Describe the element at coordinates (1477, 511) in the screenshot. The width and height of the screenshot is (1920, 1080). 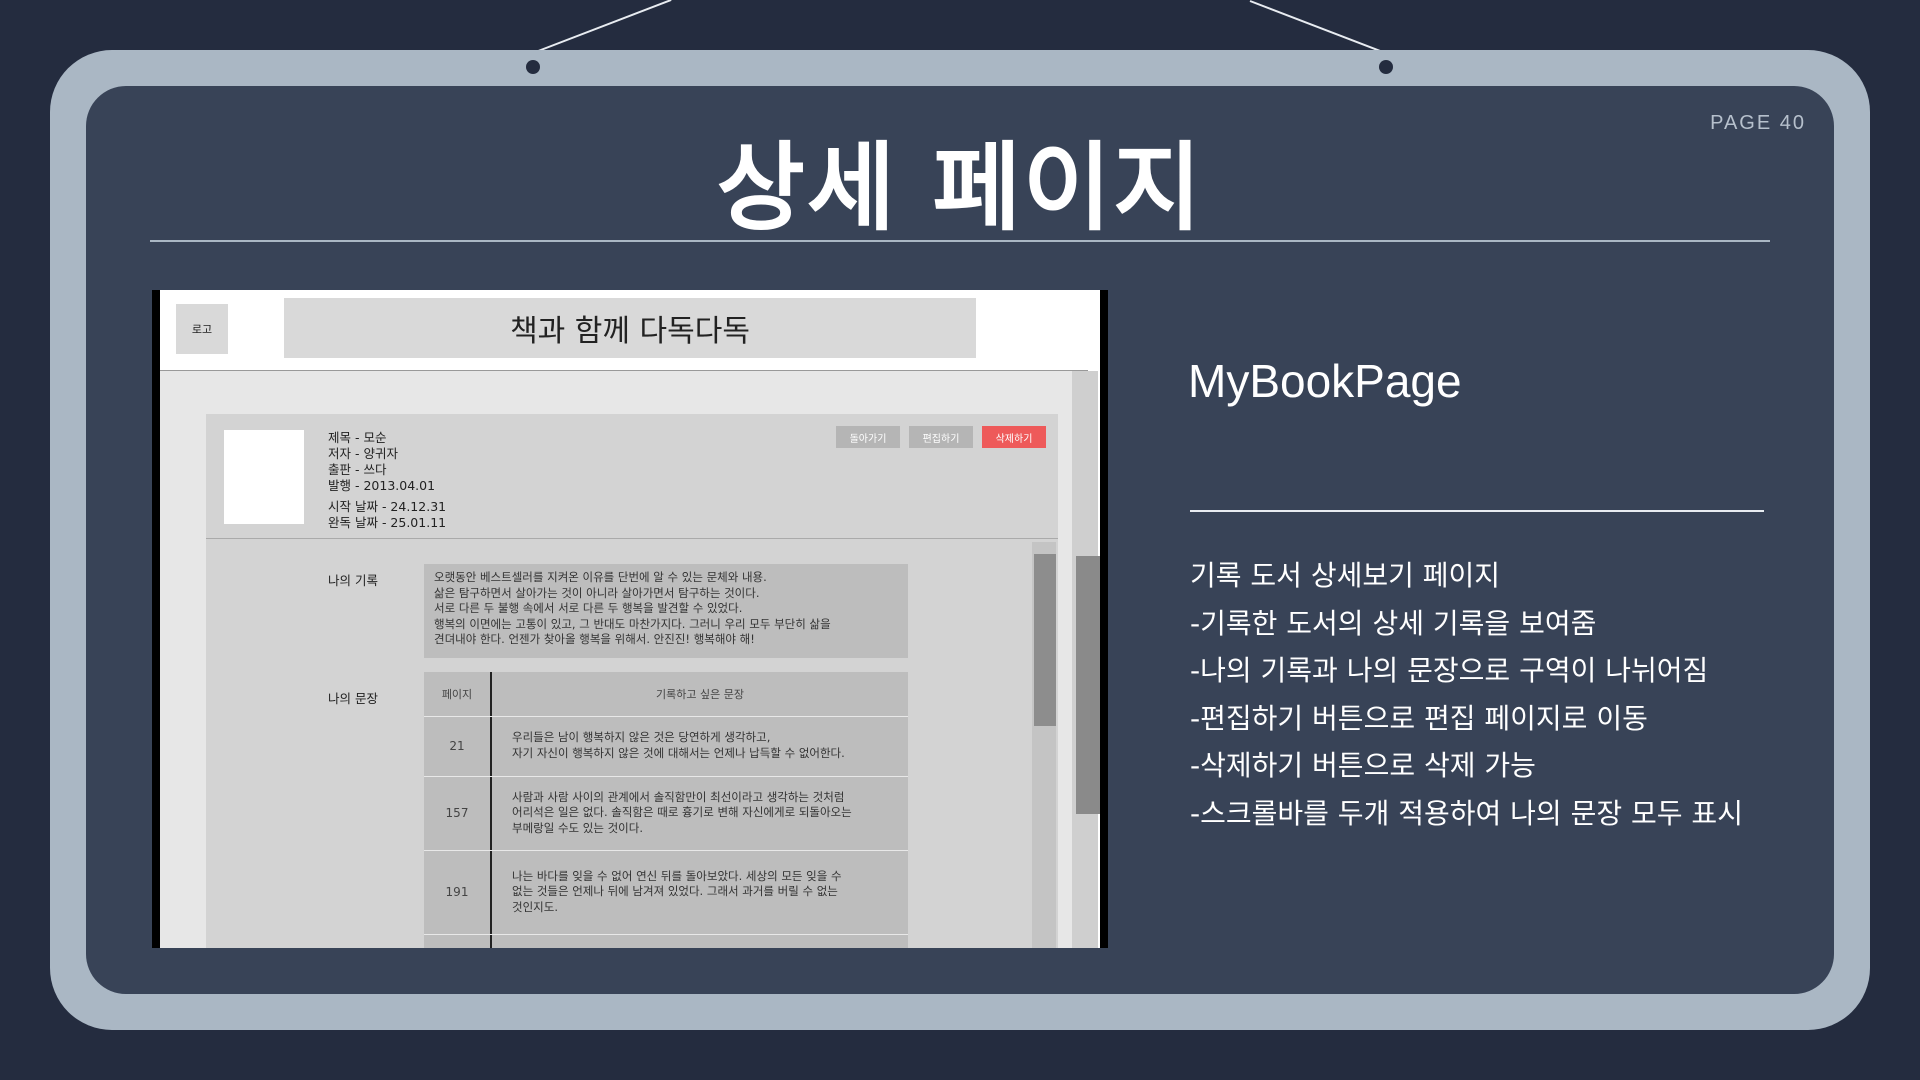
I see `description-divider` at that location.